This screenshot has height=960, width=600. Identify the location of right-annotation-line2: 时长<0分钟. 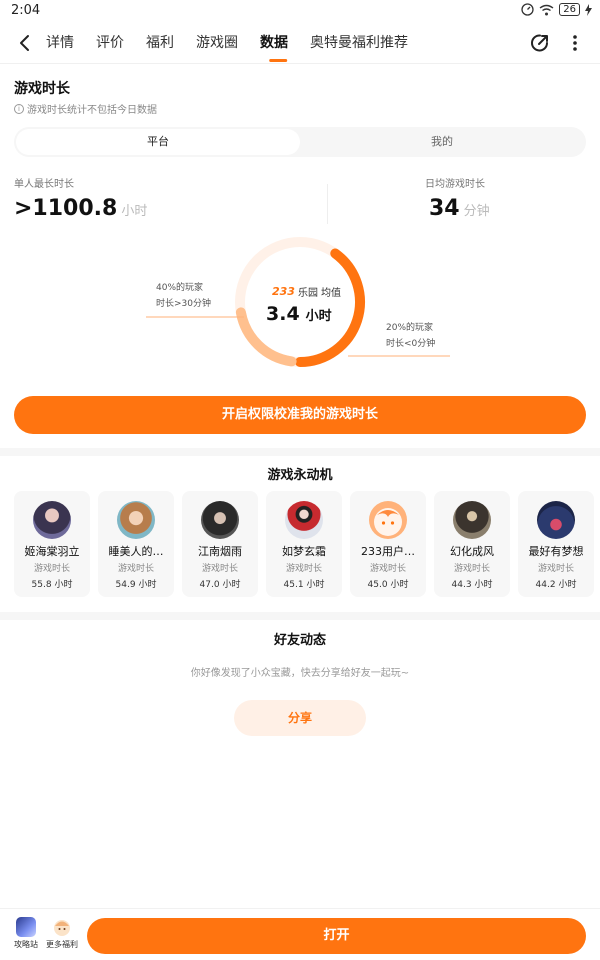
(411, 344).